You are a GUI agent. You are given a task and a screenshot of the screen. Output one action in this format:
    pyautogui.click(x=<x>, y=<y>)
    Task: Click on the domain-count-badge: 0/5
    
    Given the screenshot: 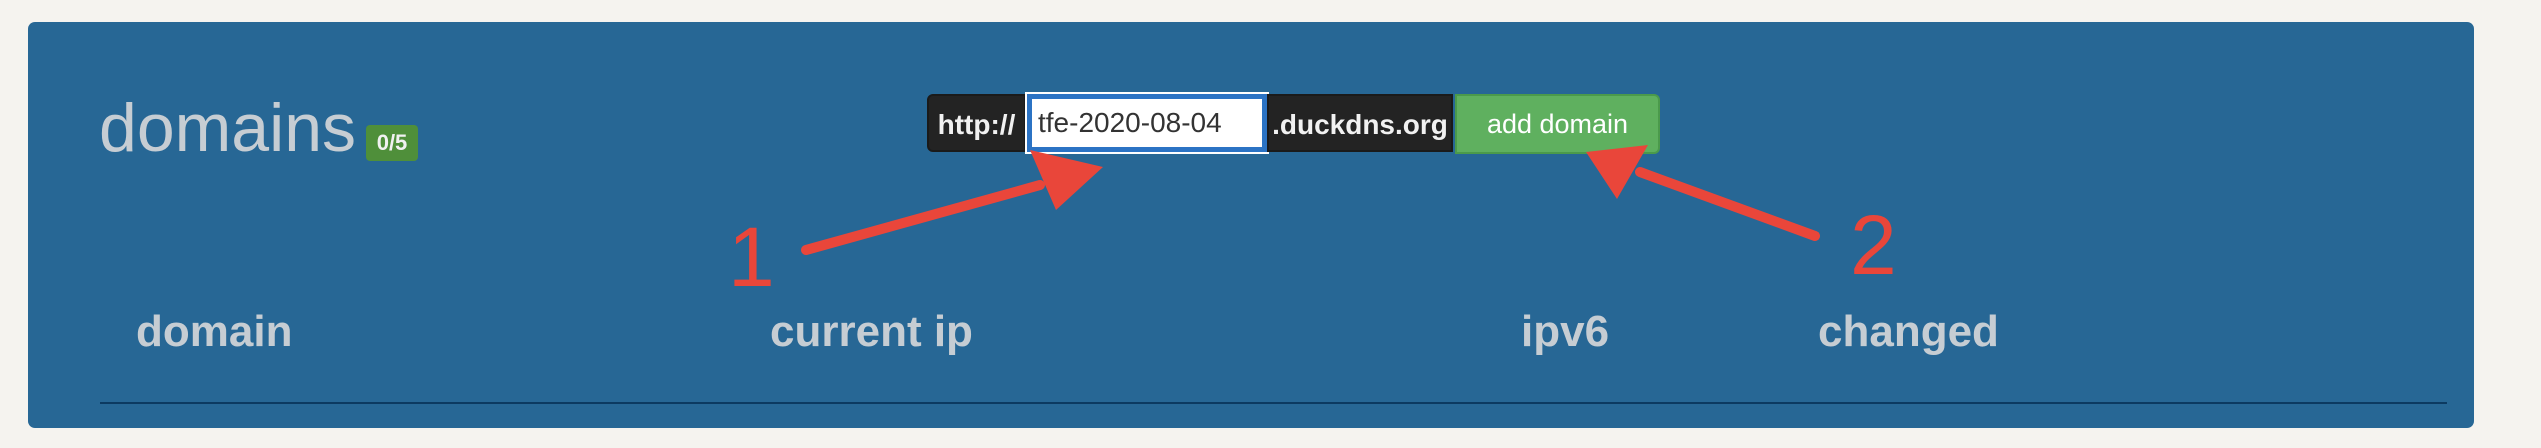 What is the action you would take?
    pyautogui.click(x=392, y=143)
    